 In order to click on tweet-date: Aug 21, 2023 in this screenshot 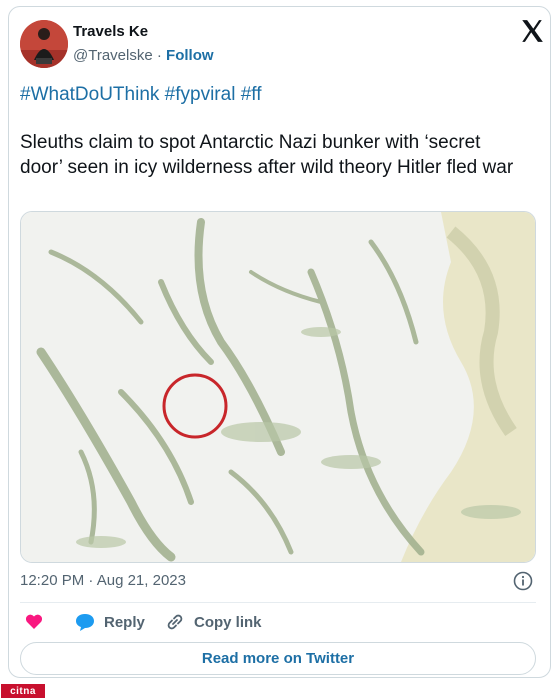, I will do `click(141, 580)`.